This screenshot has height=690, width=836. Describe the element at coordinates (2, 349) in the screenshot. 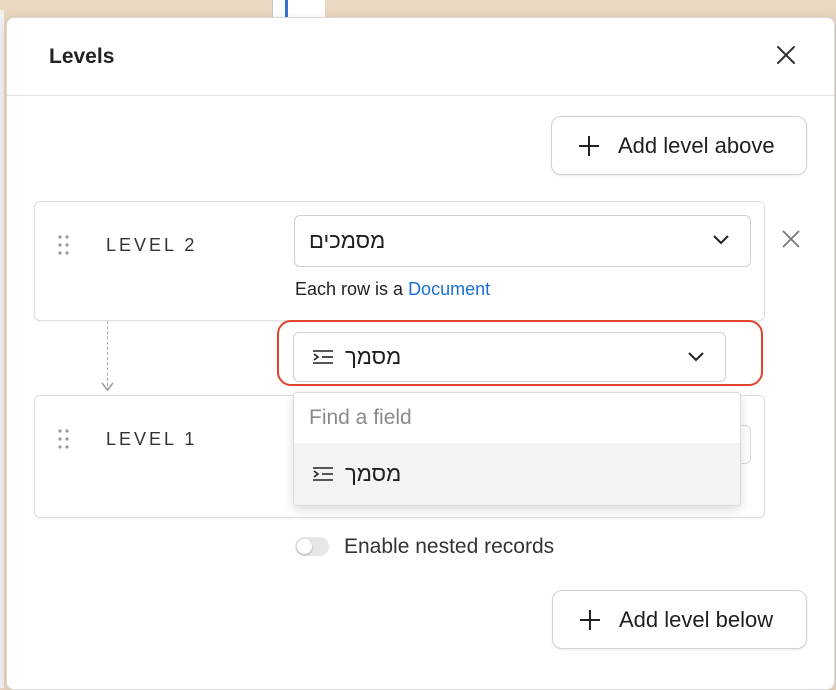

I see `background-edge` at that location.